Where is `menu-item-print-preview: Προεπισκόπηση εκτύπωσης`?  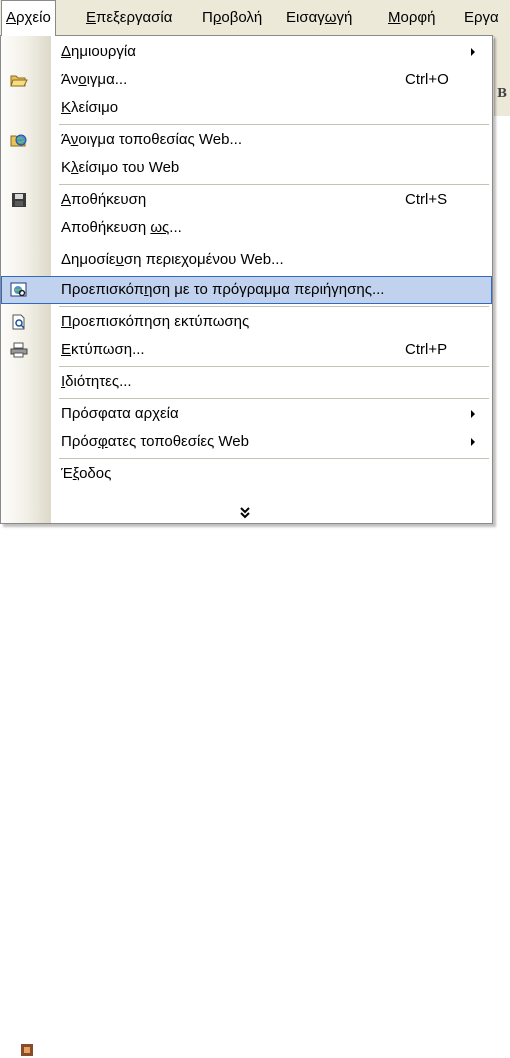 menu-item-print-preview: Προεπισκόπηση εκτύπωσης is located at coordinates (246, 322).